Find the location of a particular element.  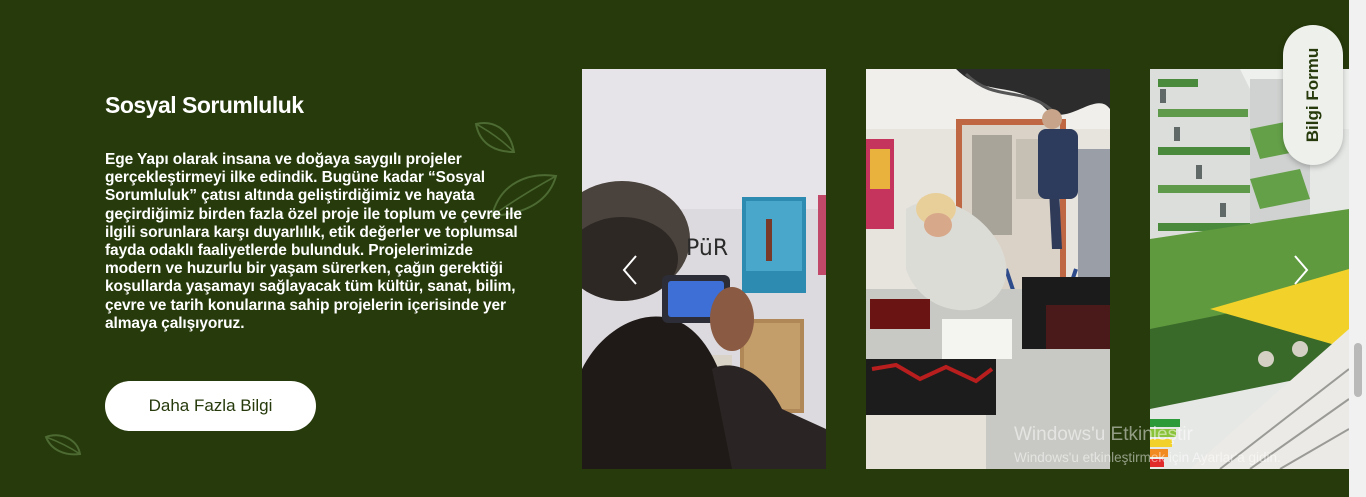

info-form-label: Bilgi Formu is located at coordinates (1312, 95).